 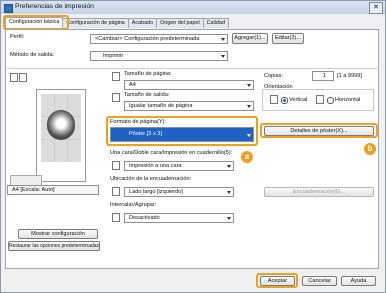 What do you see at coordinates (142, 23) in the screenshot?
I see `tab-finishing: Acabado` at bounding box center [142, 23].